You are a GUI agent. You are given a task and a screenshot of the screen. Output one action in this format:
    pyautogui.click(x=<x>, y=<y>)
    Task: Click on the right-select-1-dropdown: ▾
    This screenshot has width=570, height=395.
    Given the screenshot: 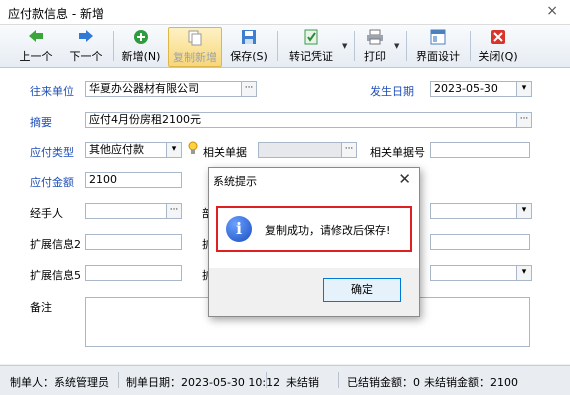 What is the action you would take?
    pyautogui.click(x=524, y=211)
    